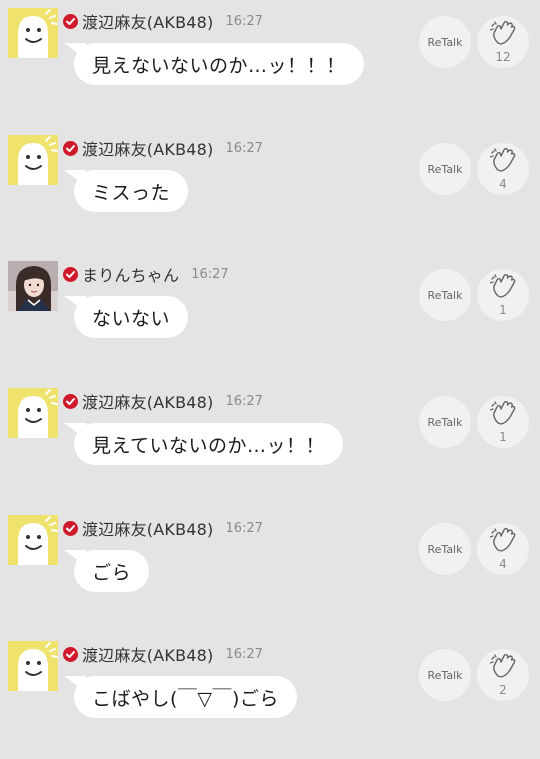  Describe the element at coordinates (219, 64) in the screenshot. I see `message-bubble: 見えないないのか…ッ！！！` at that location.